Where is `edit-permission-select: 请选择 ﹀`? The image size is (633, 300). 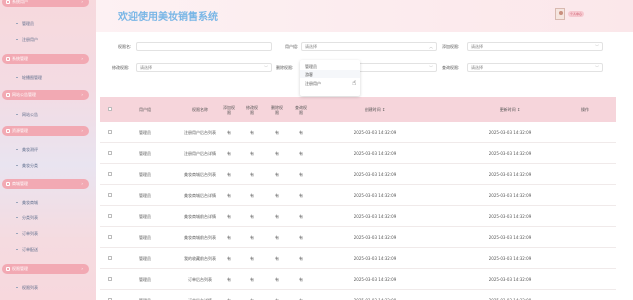
edit-permission-select: 请选择 ﹀ is located at coordinates (204, 67).